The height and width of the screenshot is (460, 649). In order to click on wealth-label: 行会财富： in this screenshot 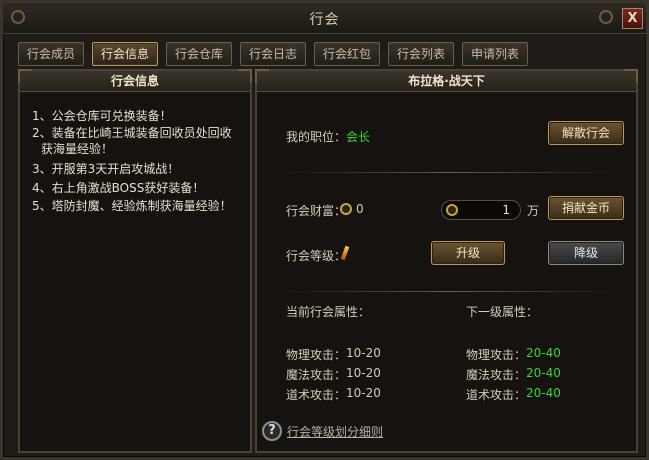, I will do `click(316, 211)`.